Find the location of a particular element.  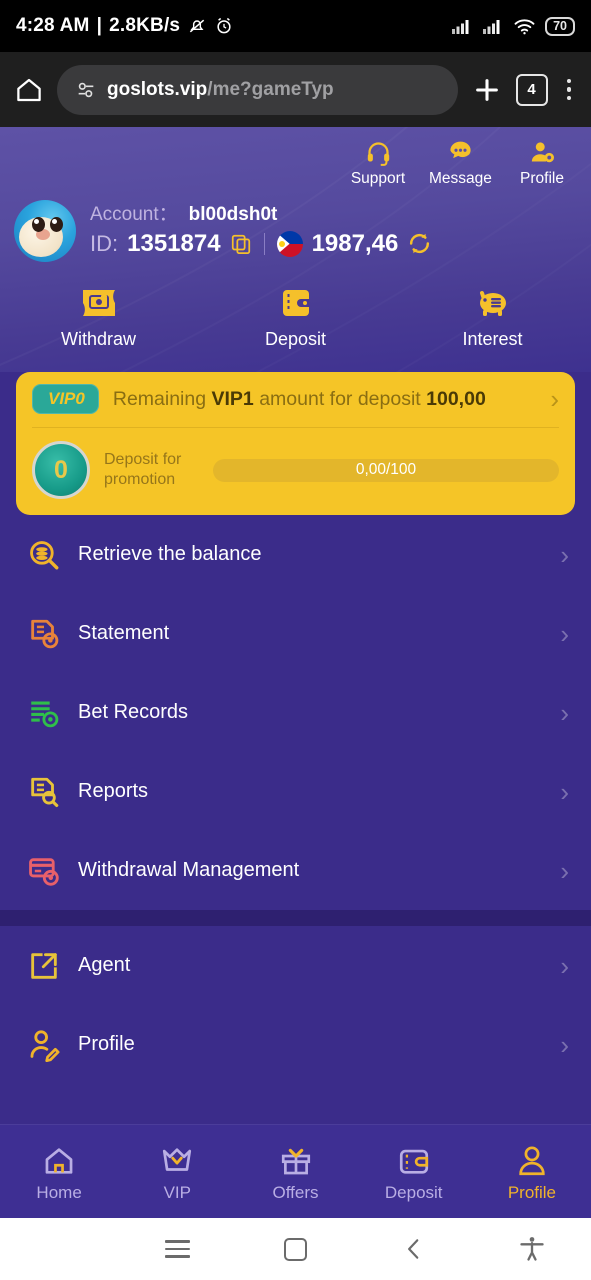

avatar-eye-right is located at coordinates (56, 224).